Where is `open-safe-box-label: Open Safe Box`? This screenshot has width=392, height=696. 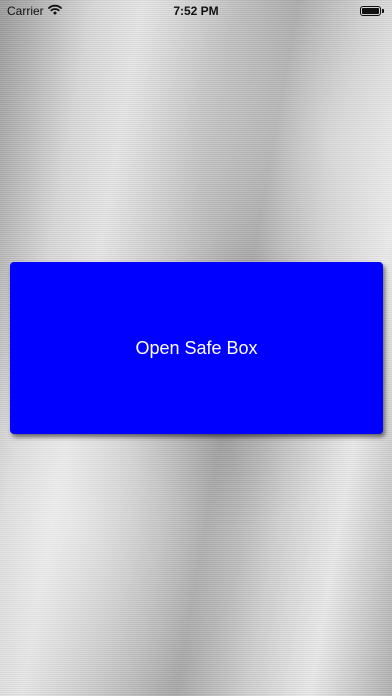 open-safe-box-label: Open Safe Box is located at coordinates (196, 347).